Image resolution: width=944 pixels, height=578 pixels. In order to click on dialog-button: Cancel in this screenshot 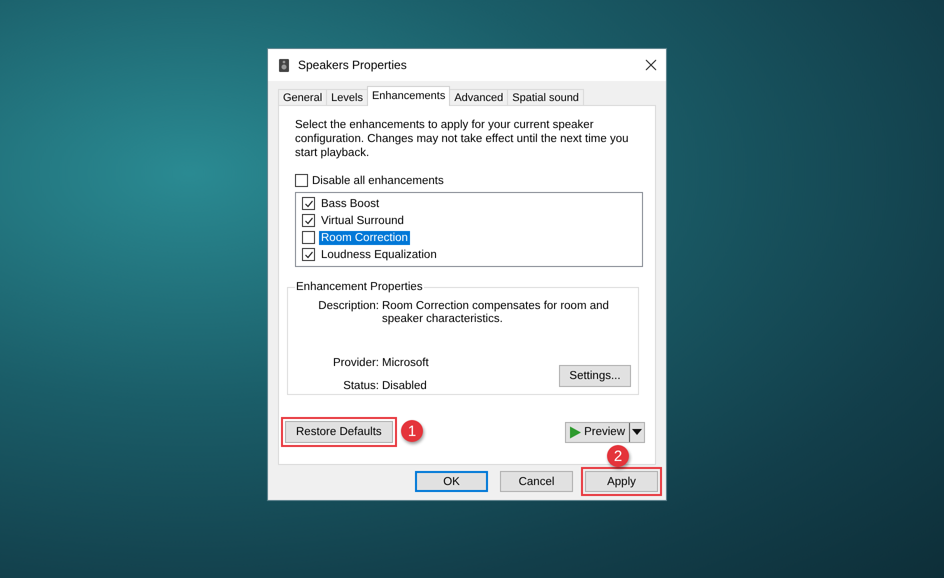, I will do `click(536, 481)`.